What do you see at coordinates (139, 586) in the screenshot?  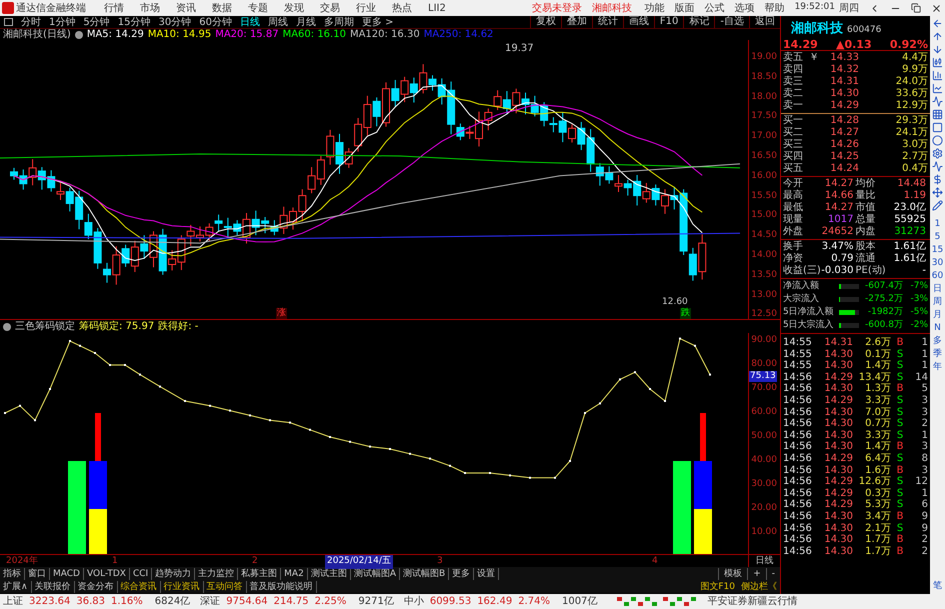 I see `info-tab: 综合资讯` at bounding box center [139, 586].